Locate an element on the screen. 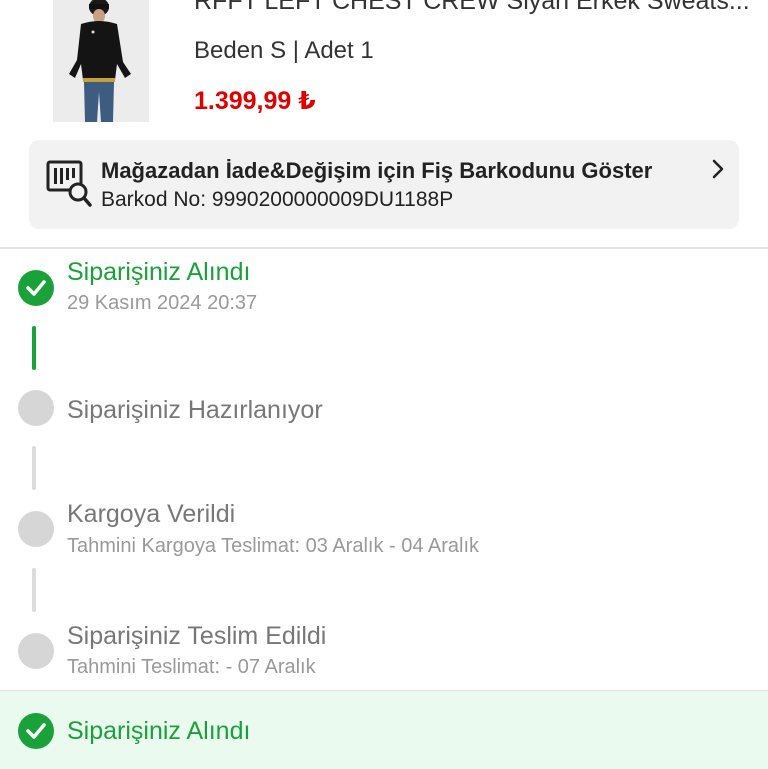 The image size is (768, 769). barcode-number: Barkod No: 9990200000009DU1188P is located at coordinates (277, 199).